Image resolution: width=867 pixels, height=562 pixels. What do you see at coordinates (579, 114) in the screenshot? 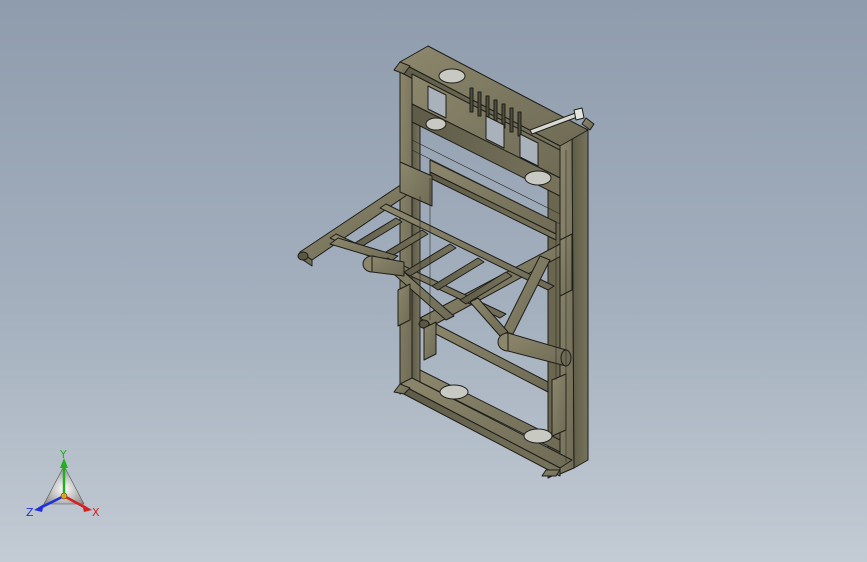
I see `top-right-screw-head` at bounding box center [579, 114].